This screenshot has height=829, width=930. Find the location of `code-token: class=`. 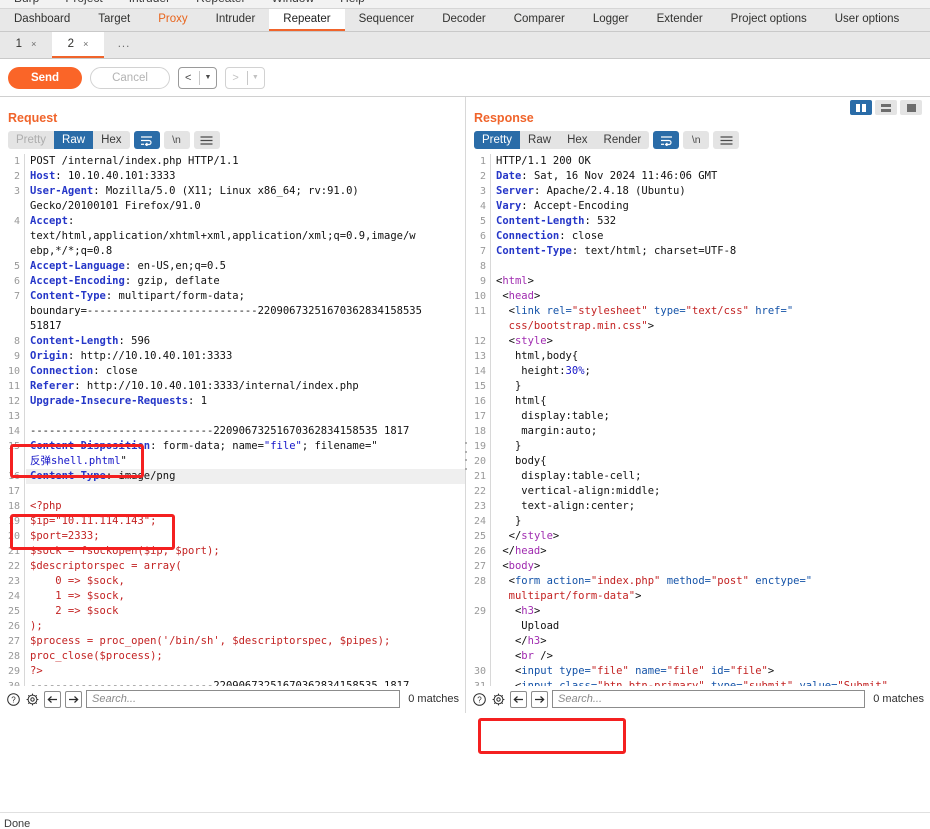

code-token: class= is located at coordinates (578, 683).